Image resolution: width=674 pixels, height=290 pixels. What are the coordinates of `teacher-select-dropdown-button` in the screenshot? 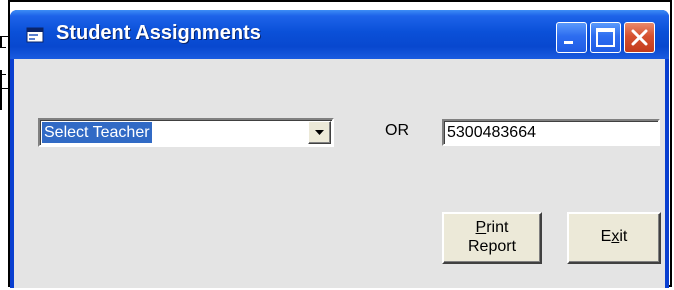 It's located at (319, 132).